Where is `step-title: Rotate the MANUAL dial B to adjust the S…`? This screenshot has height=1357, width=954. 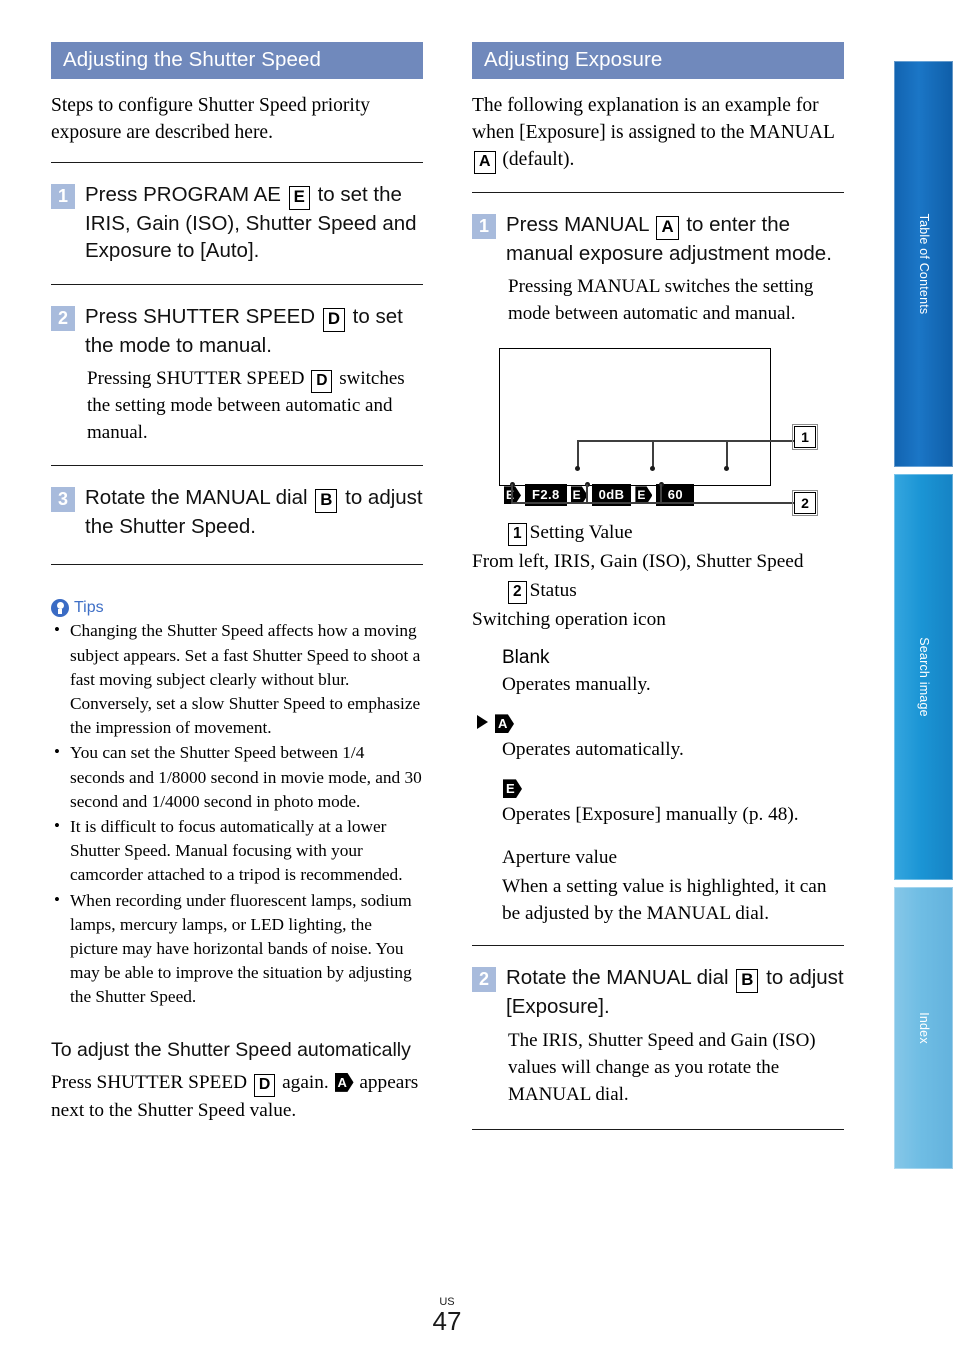 step-title: Rotate the MANUAL dial B to adjust the S… is located at coordinates (254, 512).